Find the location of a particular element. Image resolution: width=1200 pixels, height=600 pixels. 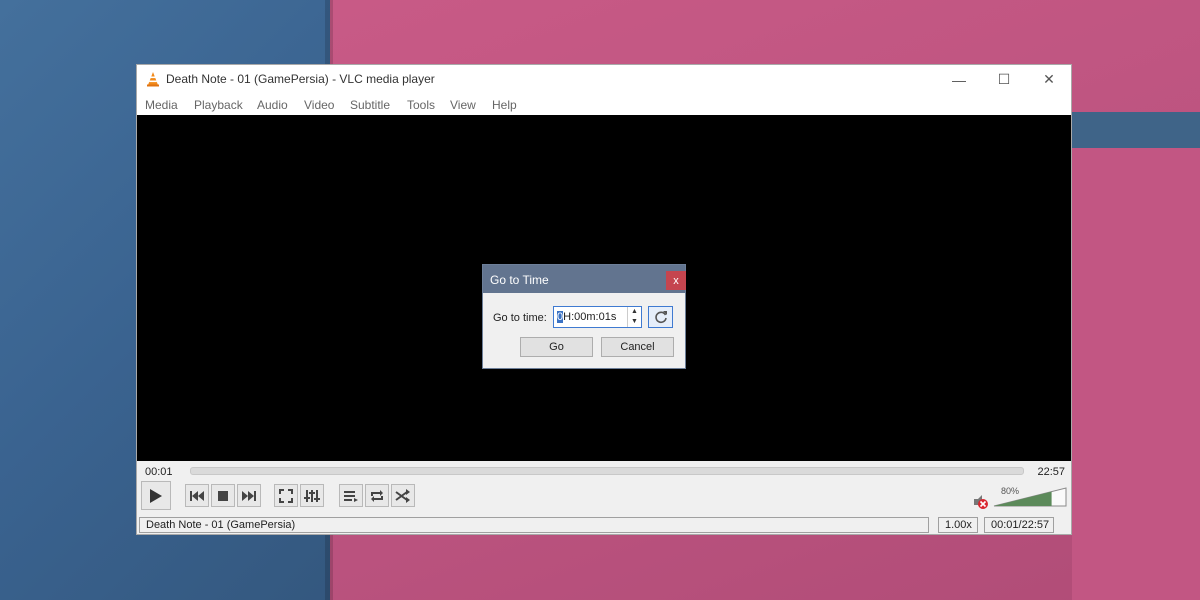

time-spinbox: 0H:00m:01s ▲ ▼ is located at coordinates (597, 317).